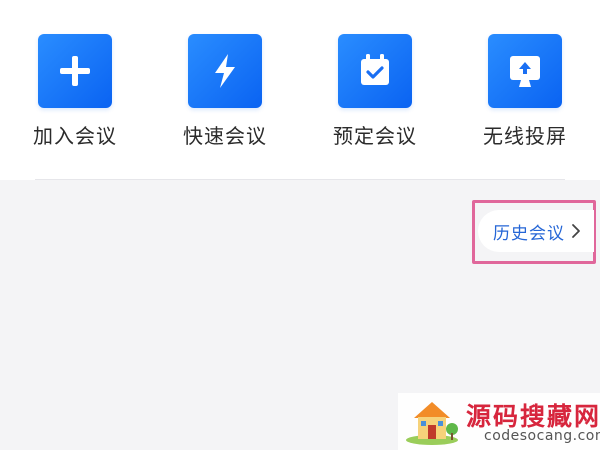 The image size is (600, 450). What do you see at coordinates (529, 233) in the screenshot?
I see `history-meetings-label: 历史会议` at bounding box center [529, 233].